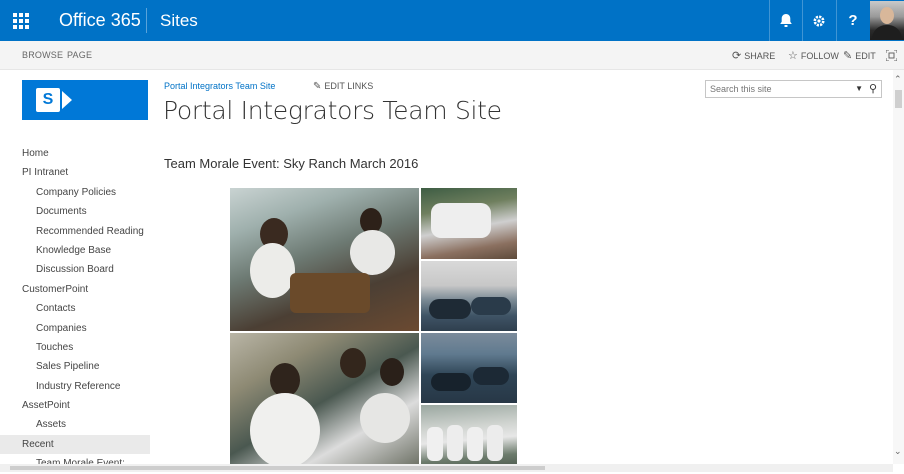 This screenshot has width=904, height=474. I want to click on ribbon-bar: BROWSE PAGE ⟳ SHARE ☆ FOLLOW ✎ EDIT, so click(452, 55).